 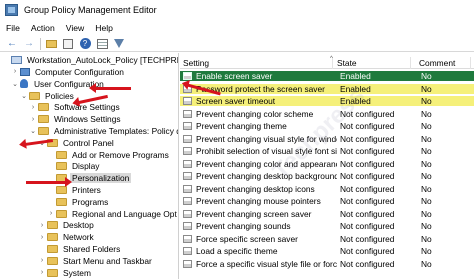 I want to click on properties-icon, so click(x=102, y=43).